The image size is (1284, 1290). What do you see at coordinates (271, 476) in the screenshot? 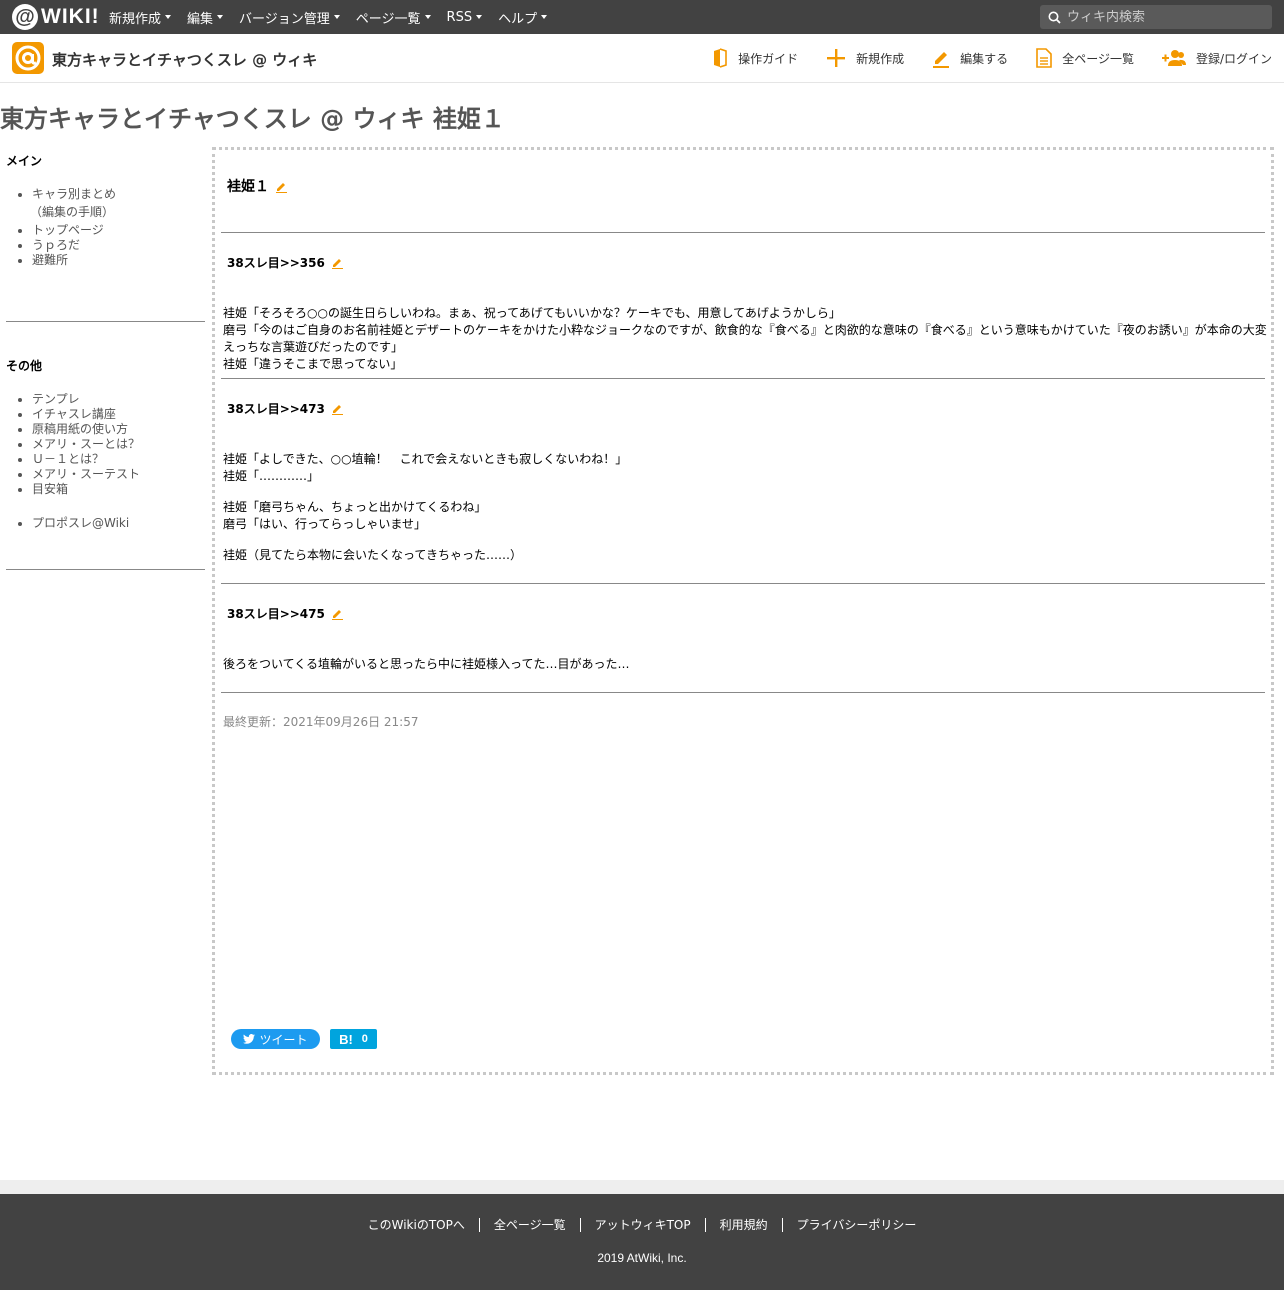
I see `text-line: 袿姫「…………」` at bounding box center [271, 476].